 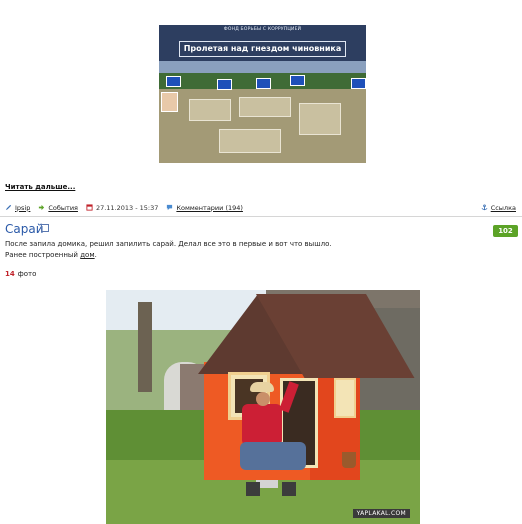 What do you see at coordinates (89, 207) in the screenshot?
I see `calendar-icon` at bounding box center [89, 207].